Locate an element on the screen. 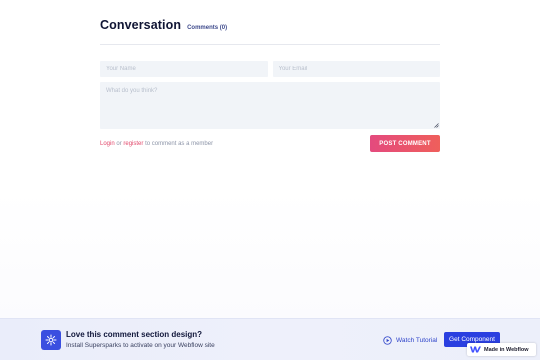  login-note: Login or register to comment as a member is located at coordinates (156, 144).